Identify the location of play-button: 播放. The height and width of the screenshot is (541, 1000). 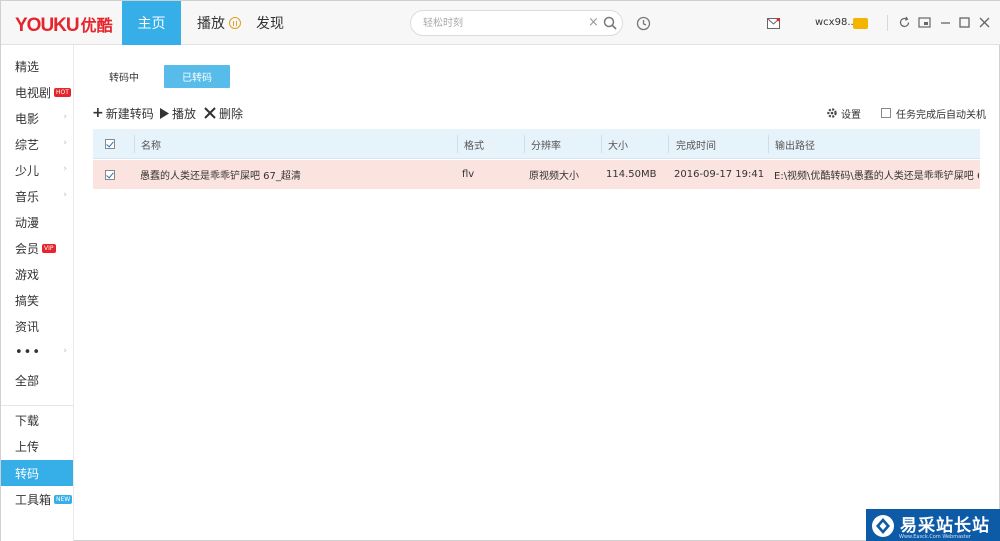
(178, 113).